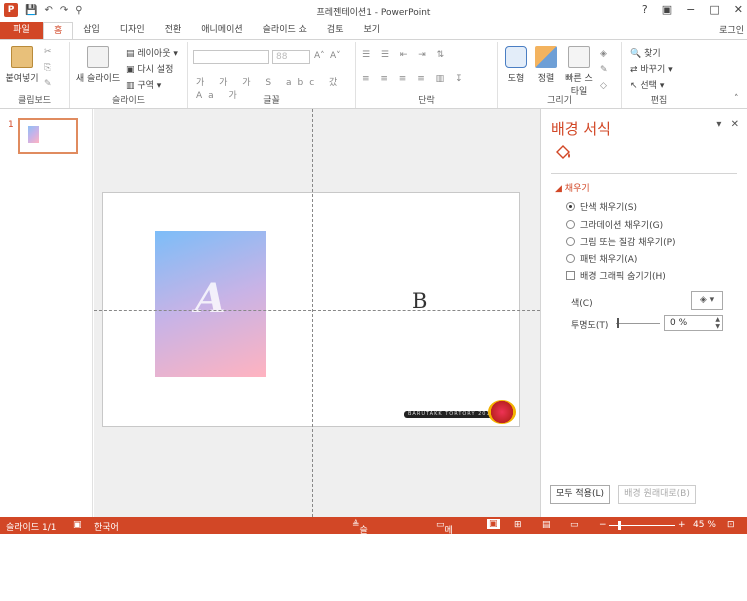 The height and width of the screenshot is (601, 747). What do you see at coordinates (644, 173) in the screenshot?
I see `pane-separator` at bounding box center [644, 173].